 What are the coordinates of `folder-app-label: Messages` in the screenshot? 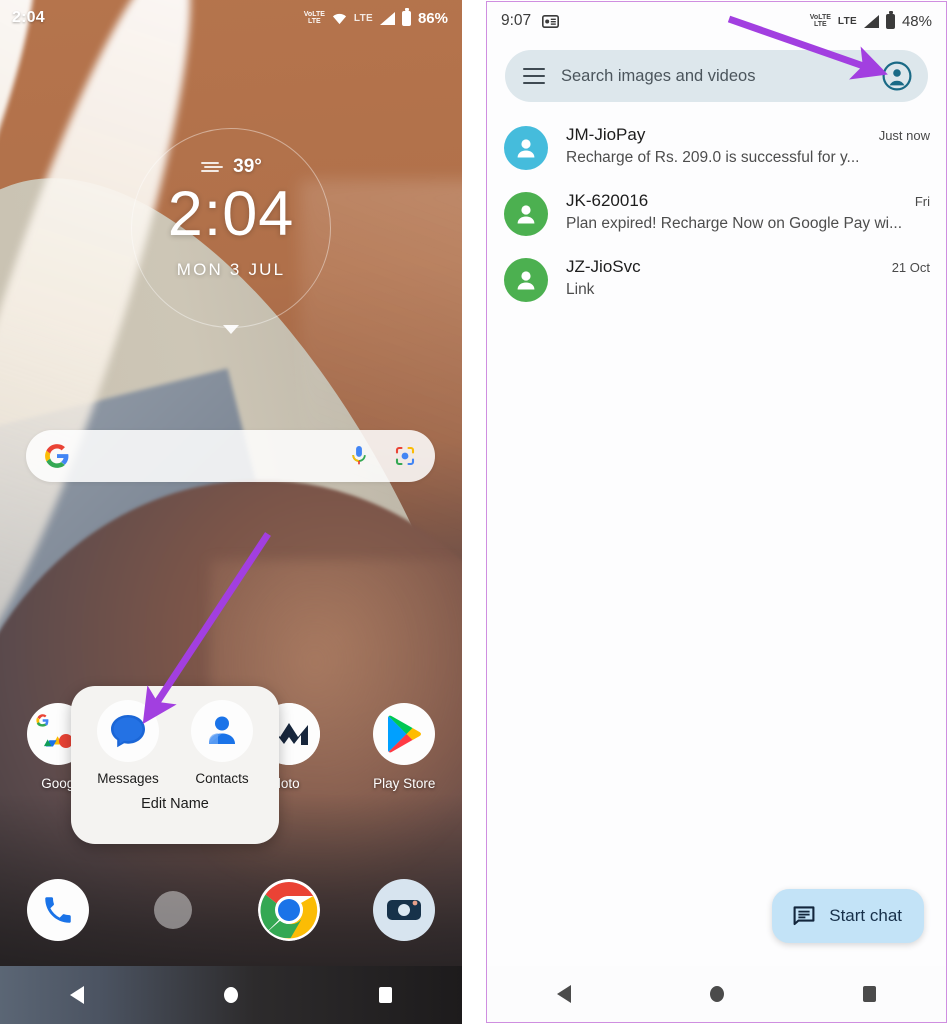 It's located at (128, 778).